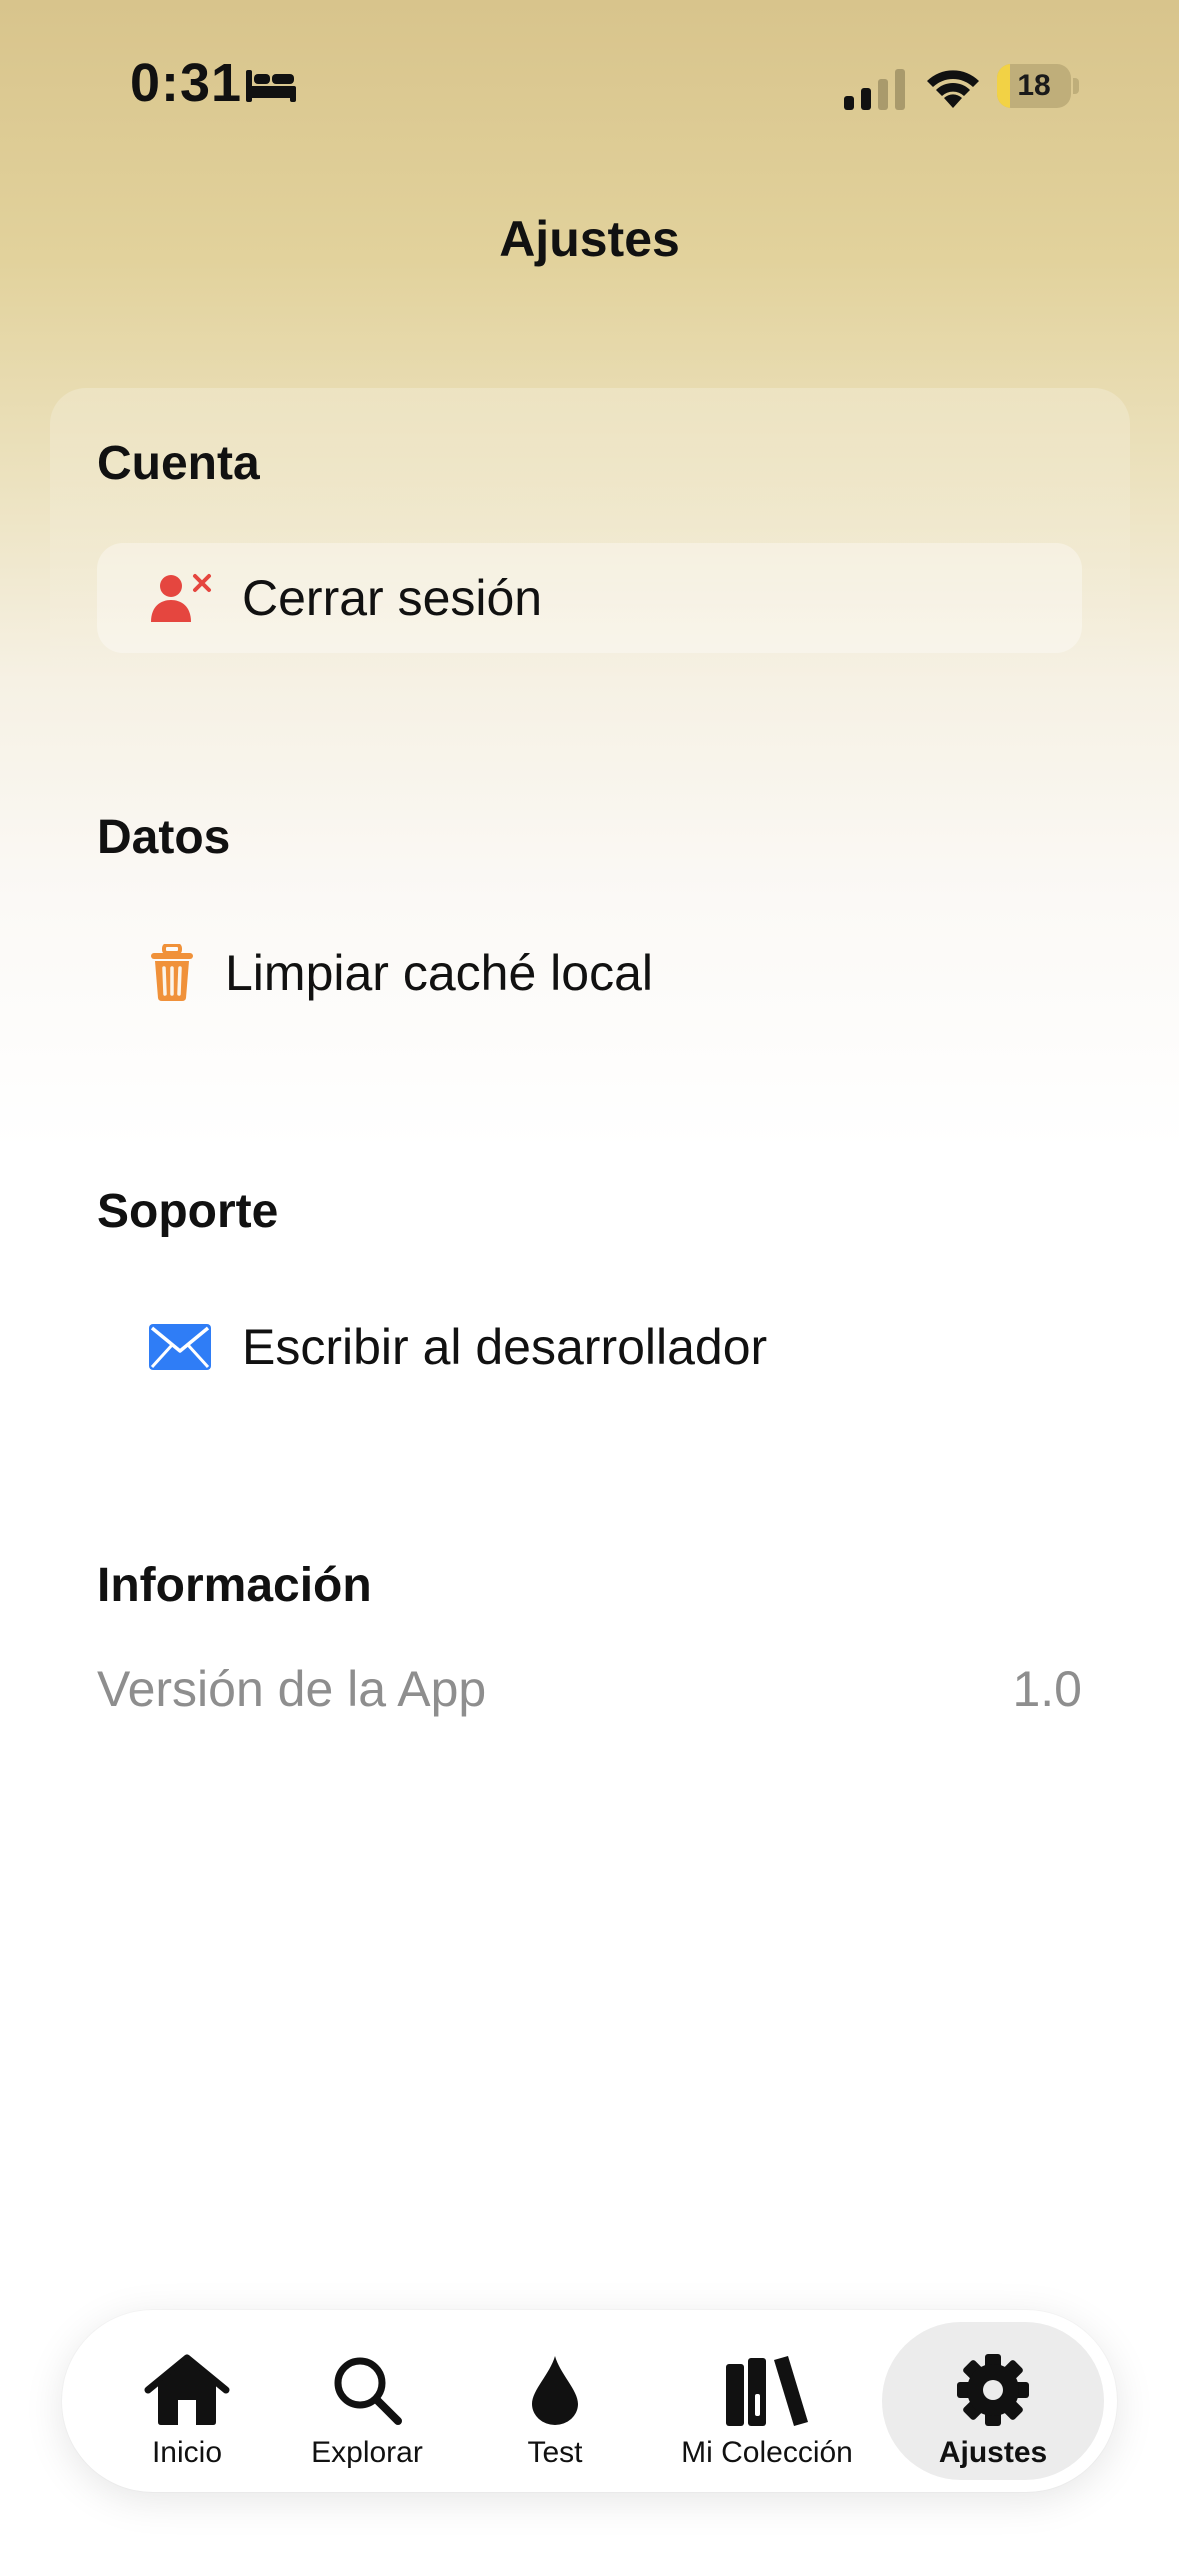  Describe the element at coordinates (589, 1700) in the screenshot. I see `app-version-row: Versión de la App 1.0` at that location.